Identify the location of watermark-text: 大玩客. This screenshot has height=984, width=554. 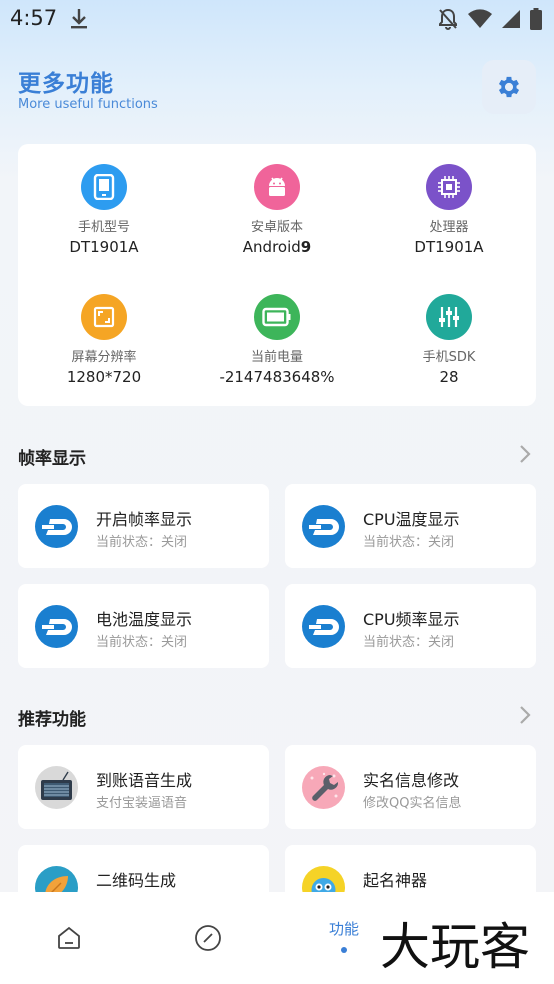
(455, 946).